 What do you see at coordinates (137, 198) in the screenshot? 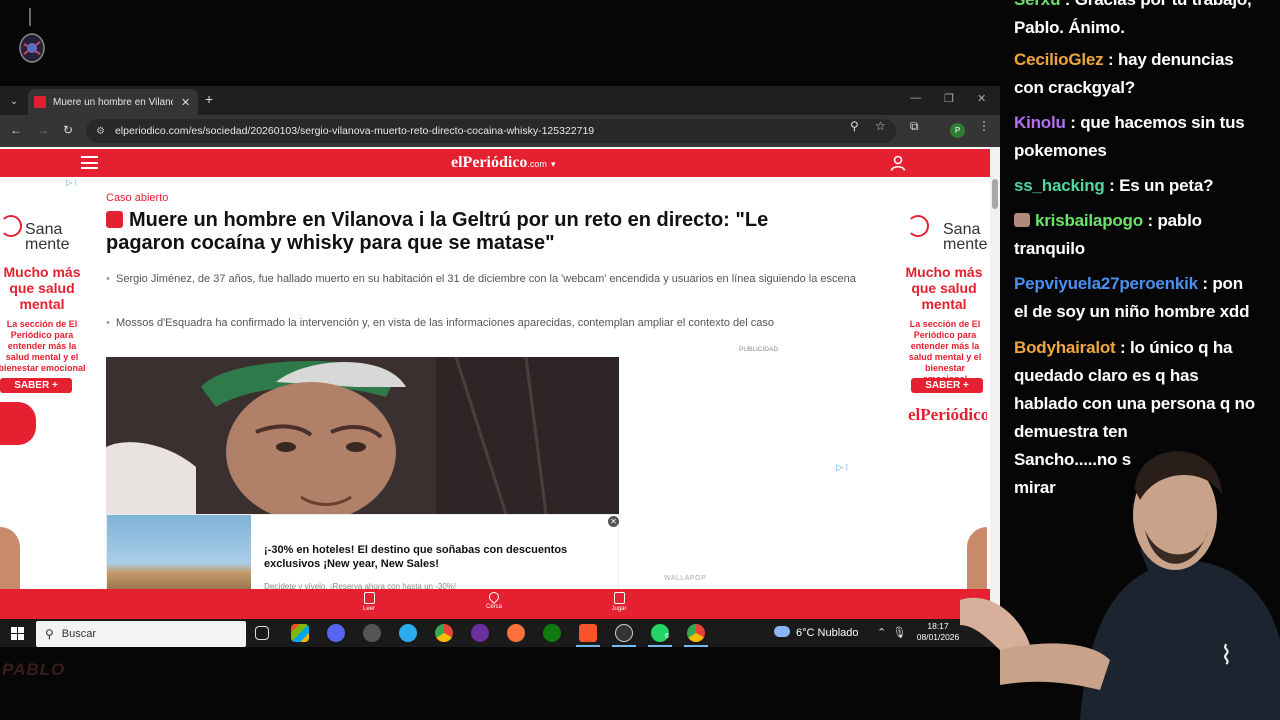
I see `article-kicker: Caso abierto` at bounding box center [137, 198].